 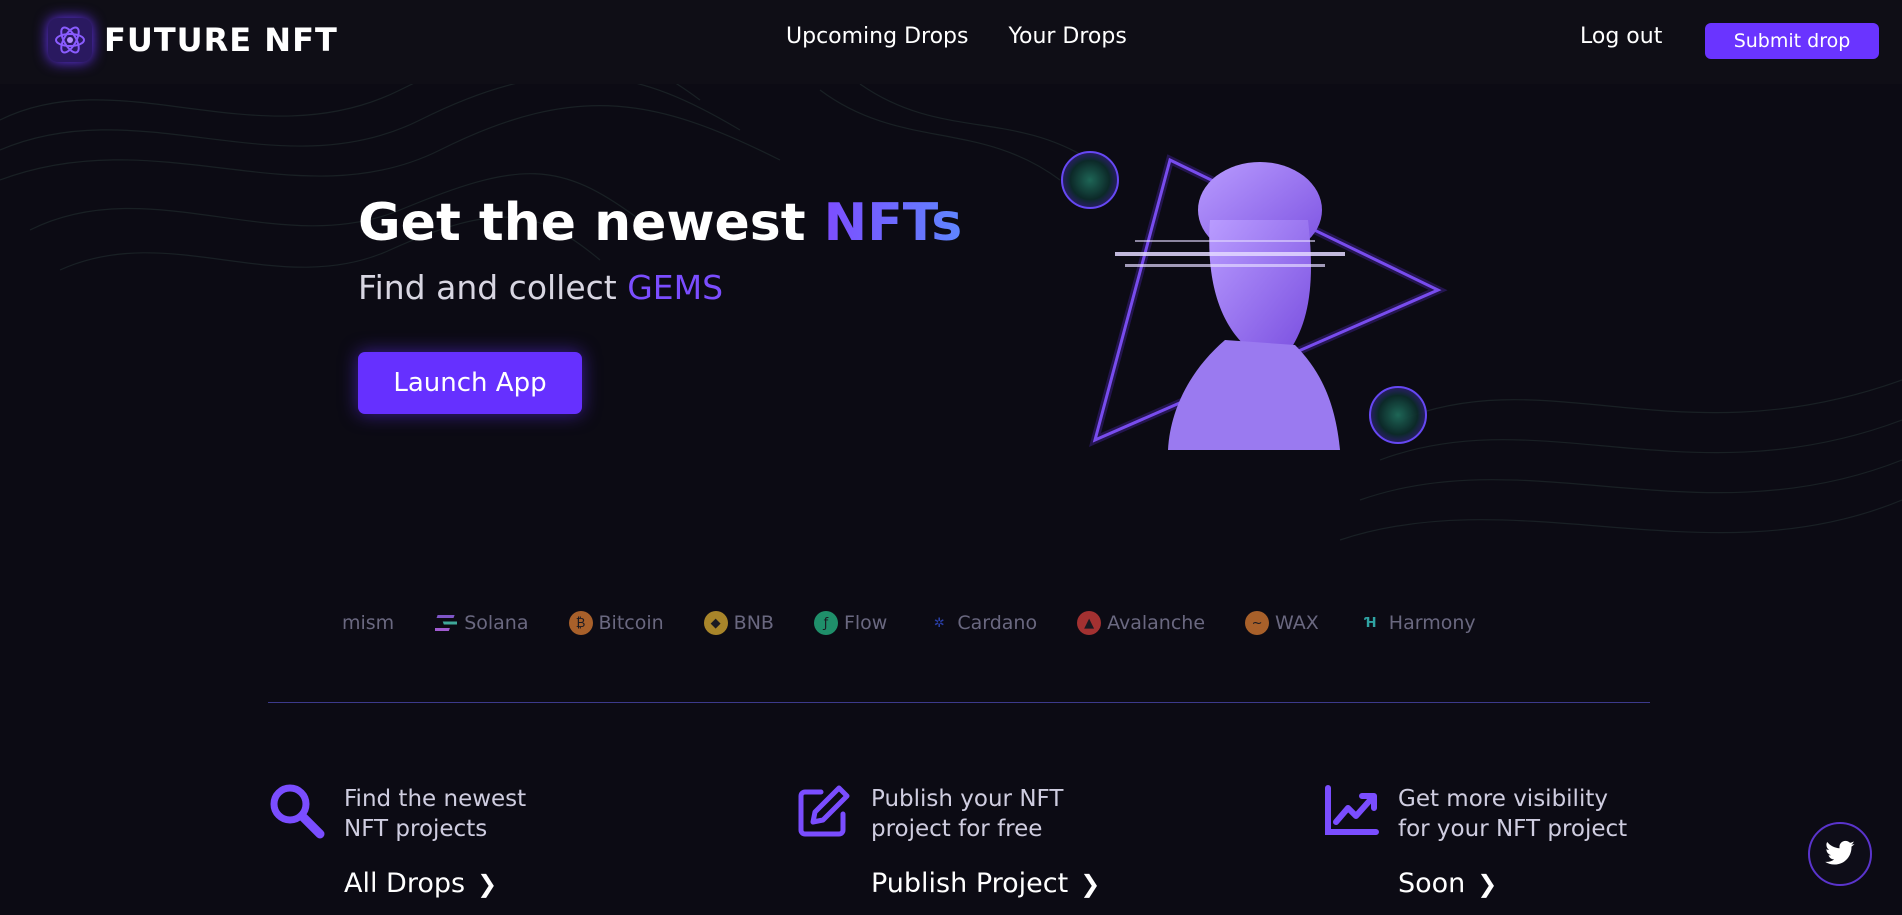 I want to click on hero-title-main: Get the newest, so click(x=591, y=223).